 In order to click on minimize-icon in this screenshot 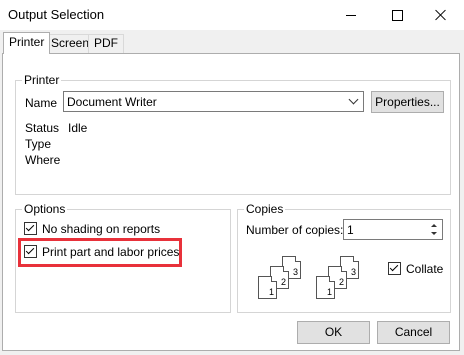, I will do `click(351, 15)`.